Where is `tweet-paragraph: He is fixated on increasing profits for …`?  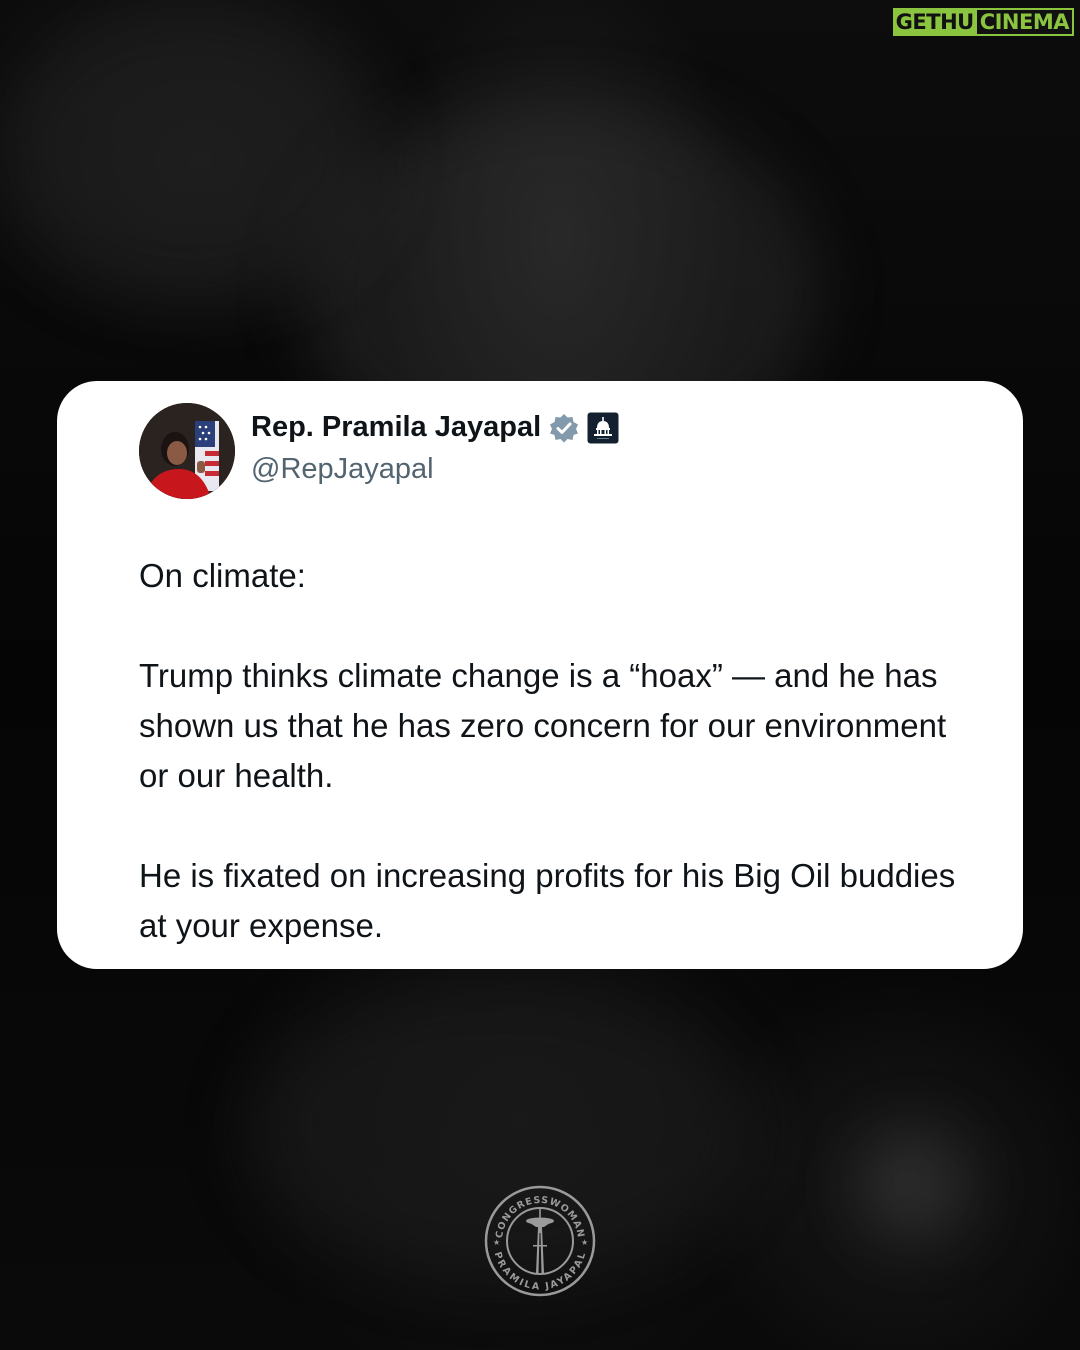
tweet-paragraph: He is fixated on increasing profits for … is located at coordinates (547, 900).